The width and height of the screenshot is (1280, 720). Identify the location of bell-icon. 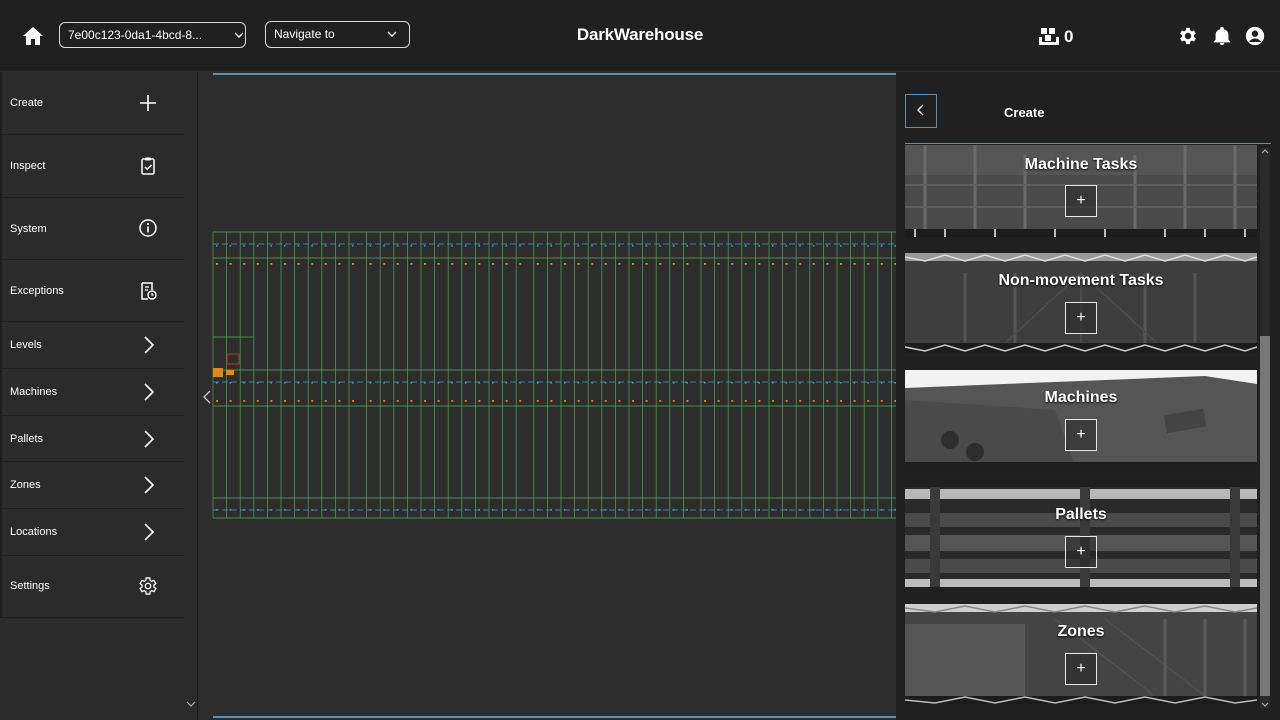
(1222, 36).